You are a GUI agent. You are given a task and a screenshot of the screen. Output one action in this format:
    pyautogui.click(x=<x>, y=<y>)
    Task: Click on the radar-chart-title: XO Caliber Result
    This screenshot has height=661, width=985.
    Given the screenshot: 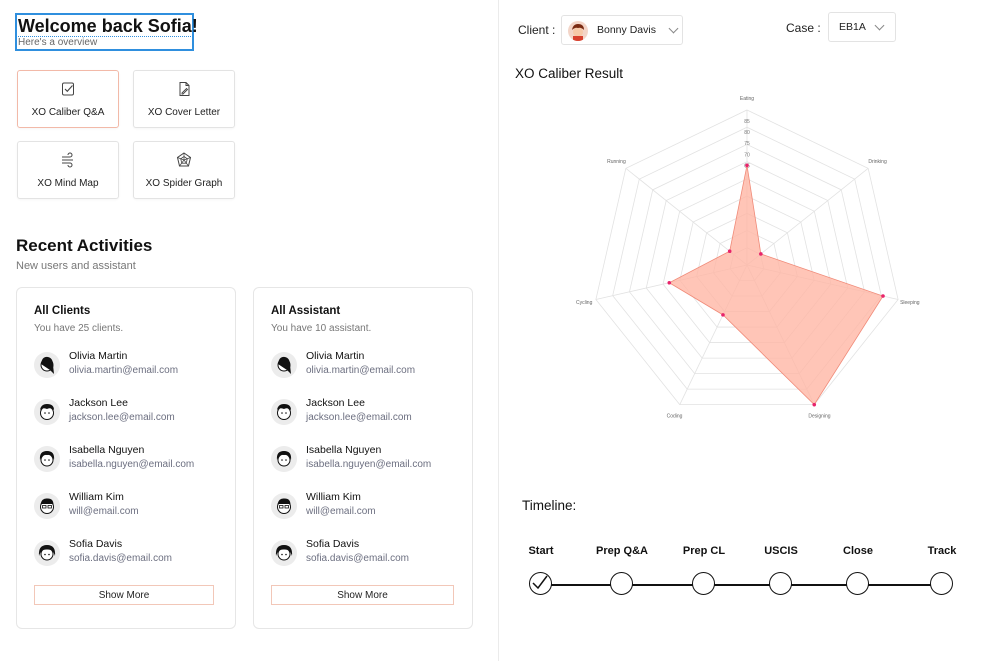 What is the action you would take?
    pyautogui.click(x=569, y=73)
    